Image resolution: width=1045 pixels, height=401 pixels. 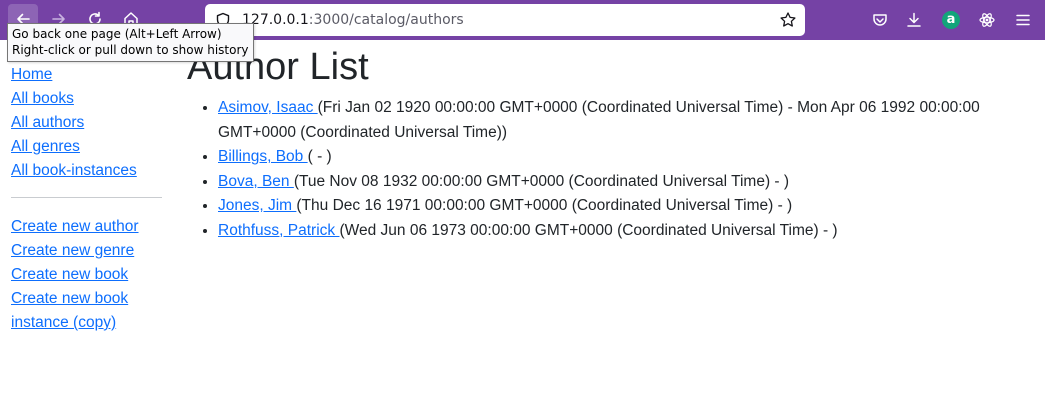 What do you see at coordinates (86, 99) in the screenshot?
I see `sidebar-link-all-books: All books` at bounding box center [86, 99].